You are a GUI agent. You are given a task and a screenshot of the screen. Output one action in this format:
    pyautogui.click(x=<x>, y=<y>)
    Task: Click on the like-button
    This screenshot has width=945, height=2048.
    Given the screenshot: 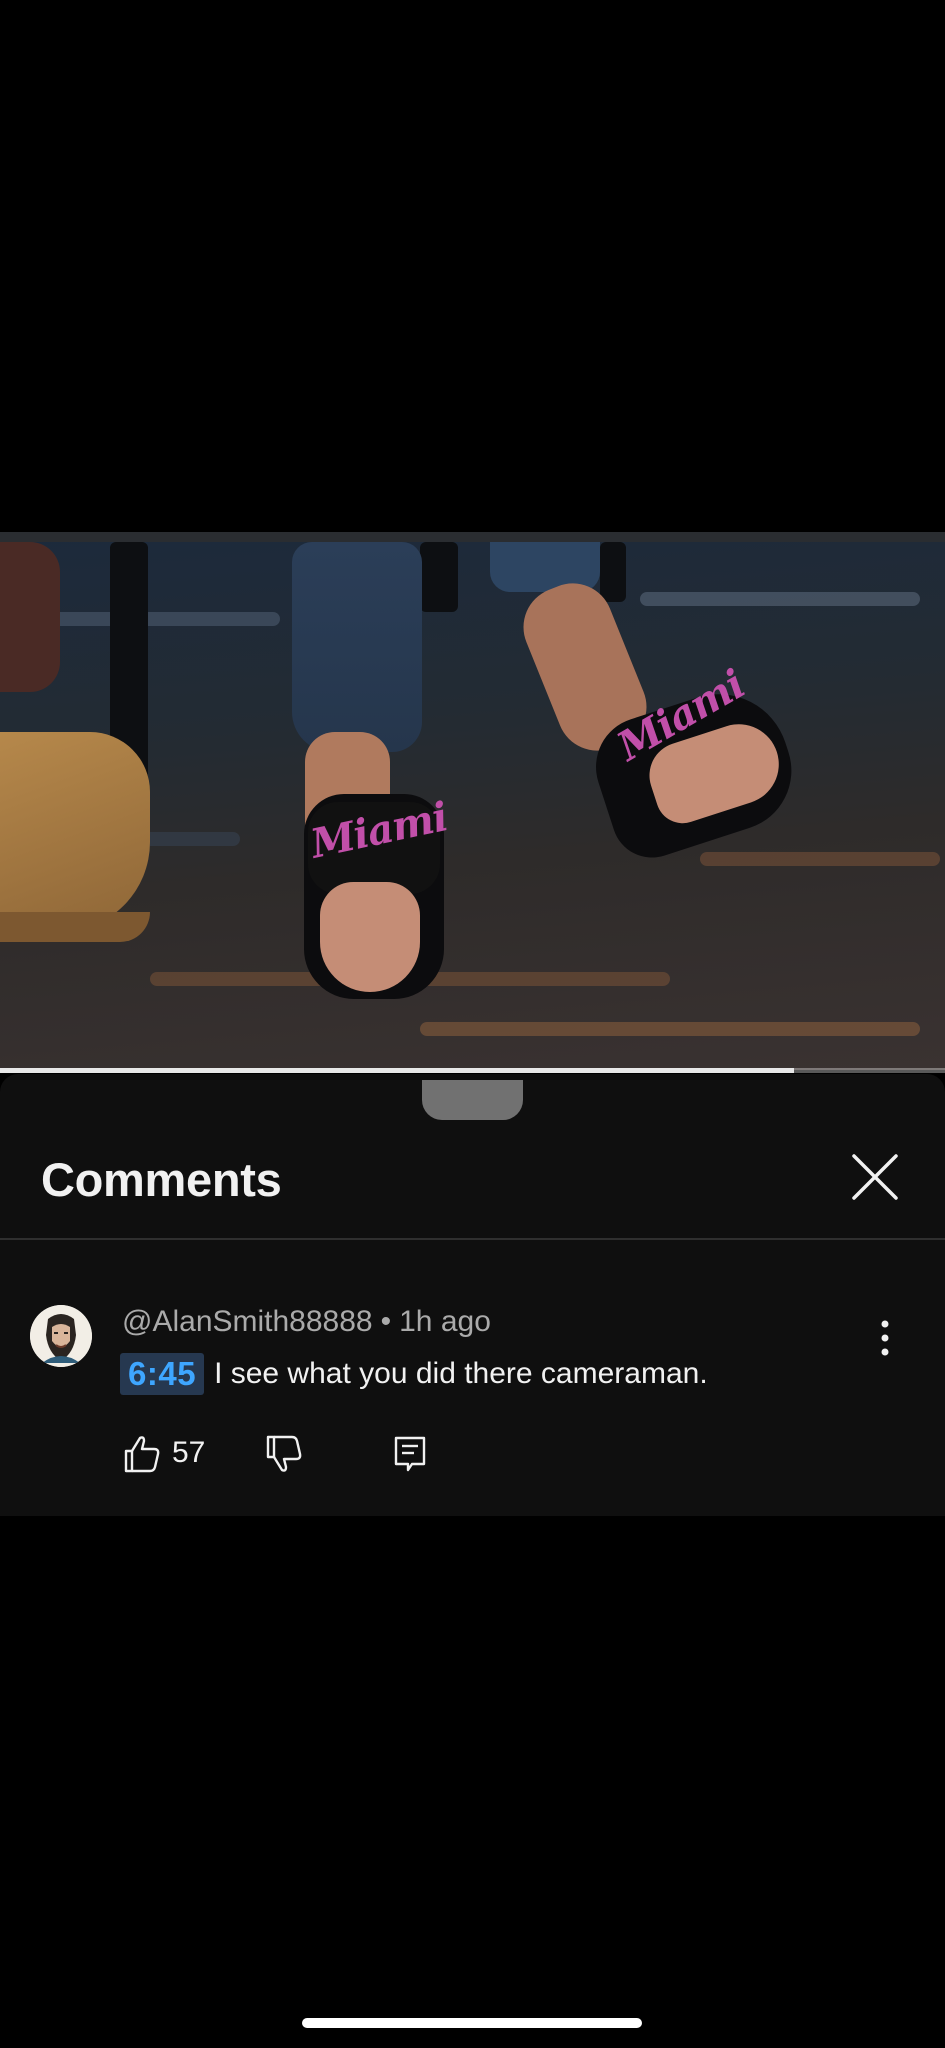 What is the action you would take?
    pyautogui.click(x=142, y=1454)
    